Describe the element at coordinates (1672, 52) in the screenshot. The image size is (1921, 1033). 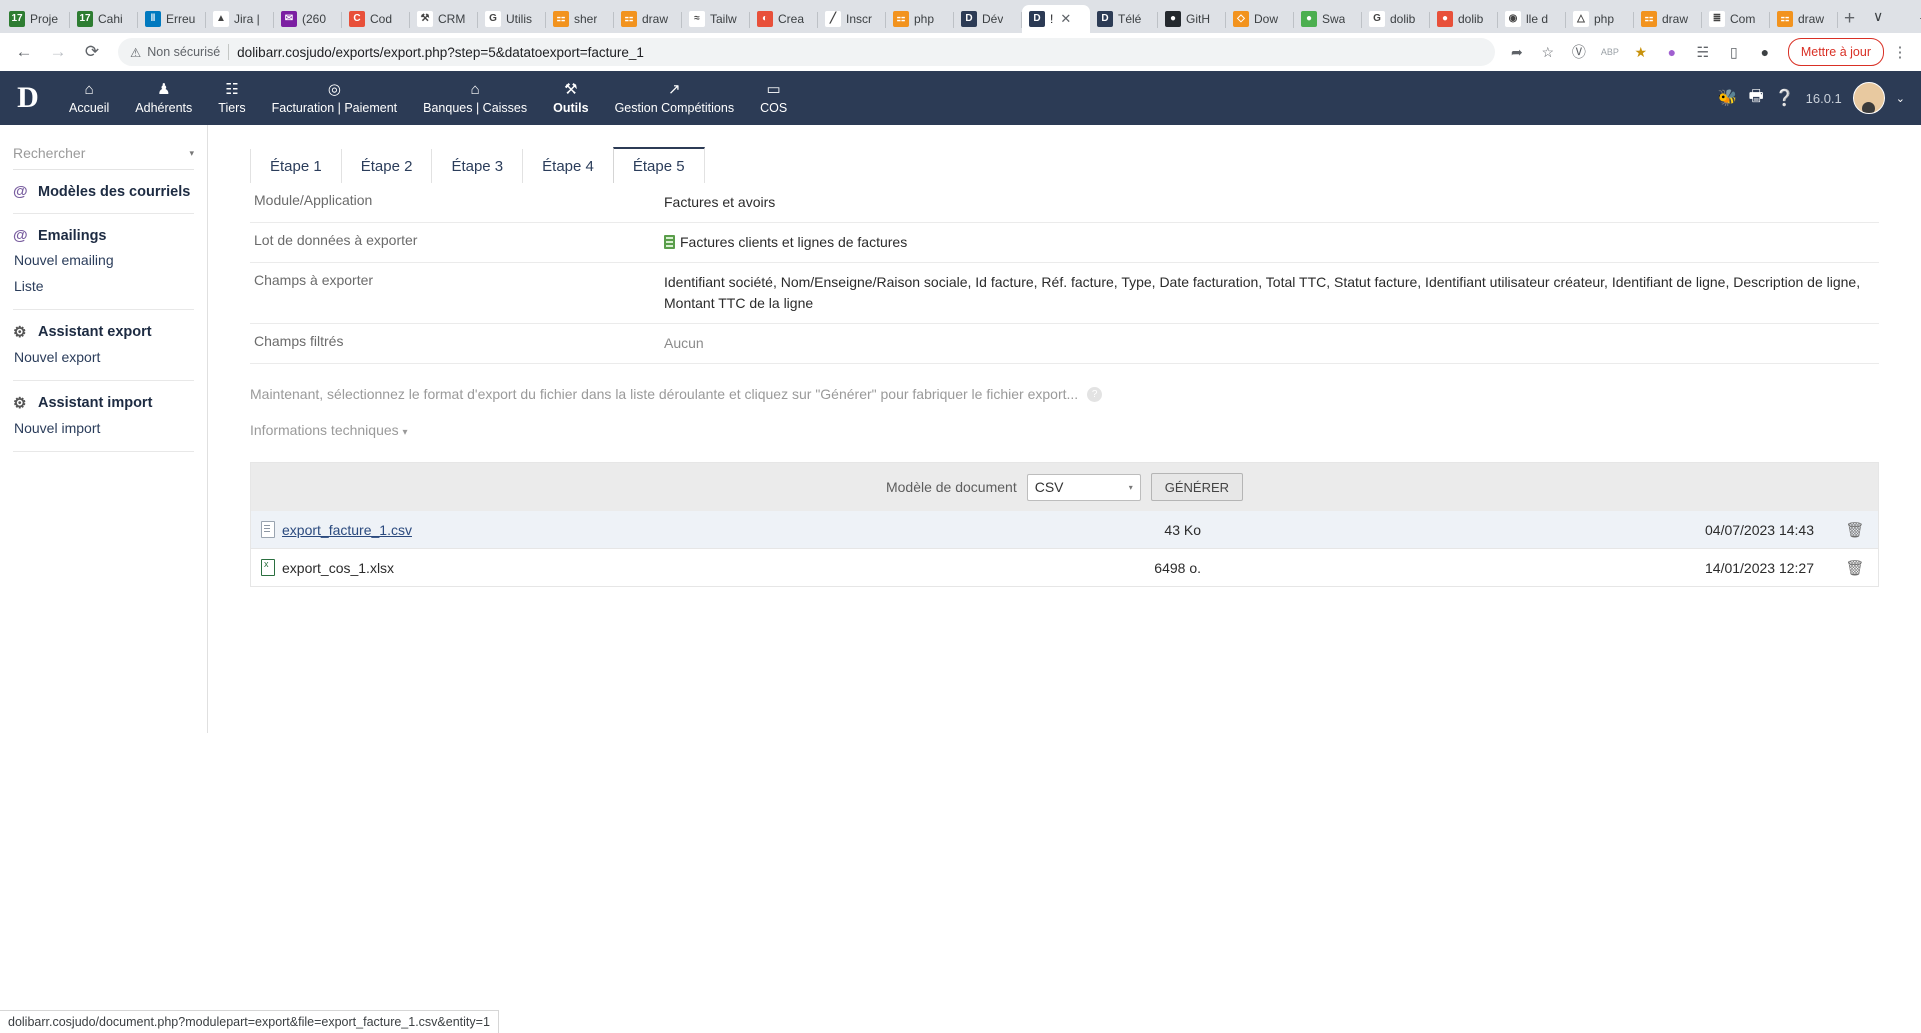
I see `color-picker-icon: ●` at that location.